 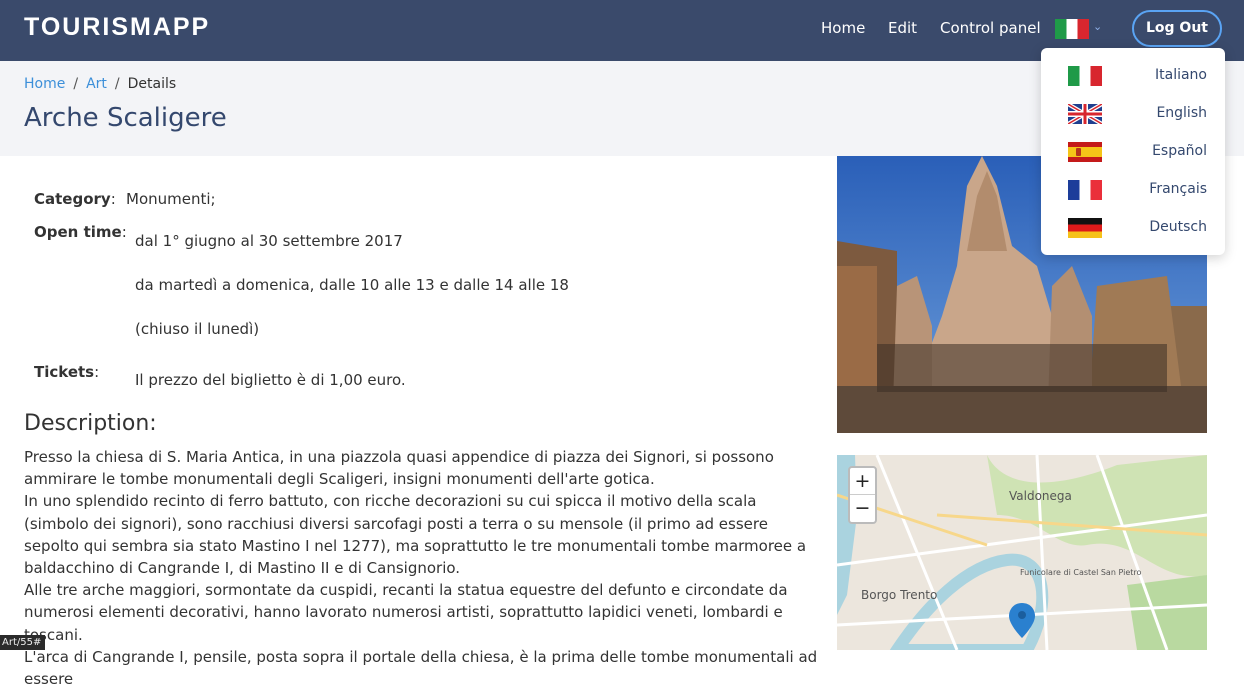 I want to click on map-label-valdonega: Valdonega, so click(x=1040, y=496).